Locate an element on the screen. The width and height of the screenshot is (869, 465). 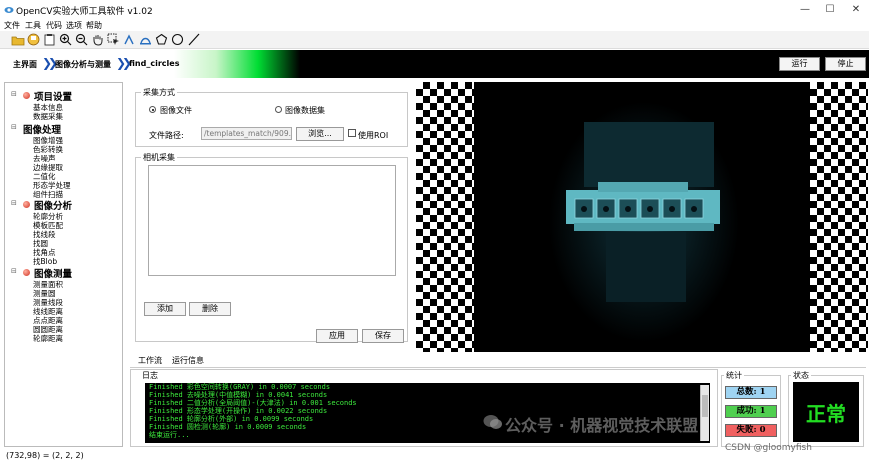
roi-icon is located at coordinates (145, 39).